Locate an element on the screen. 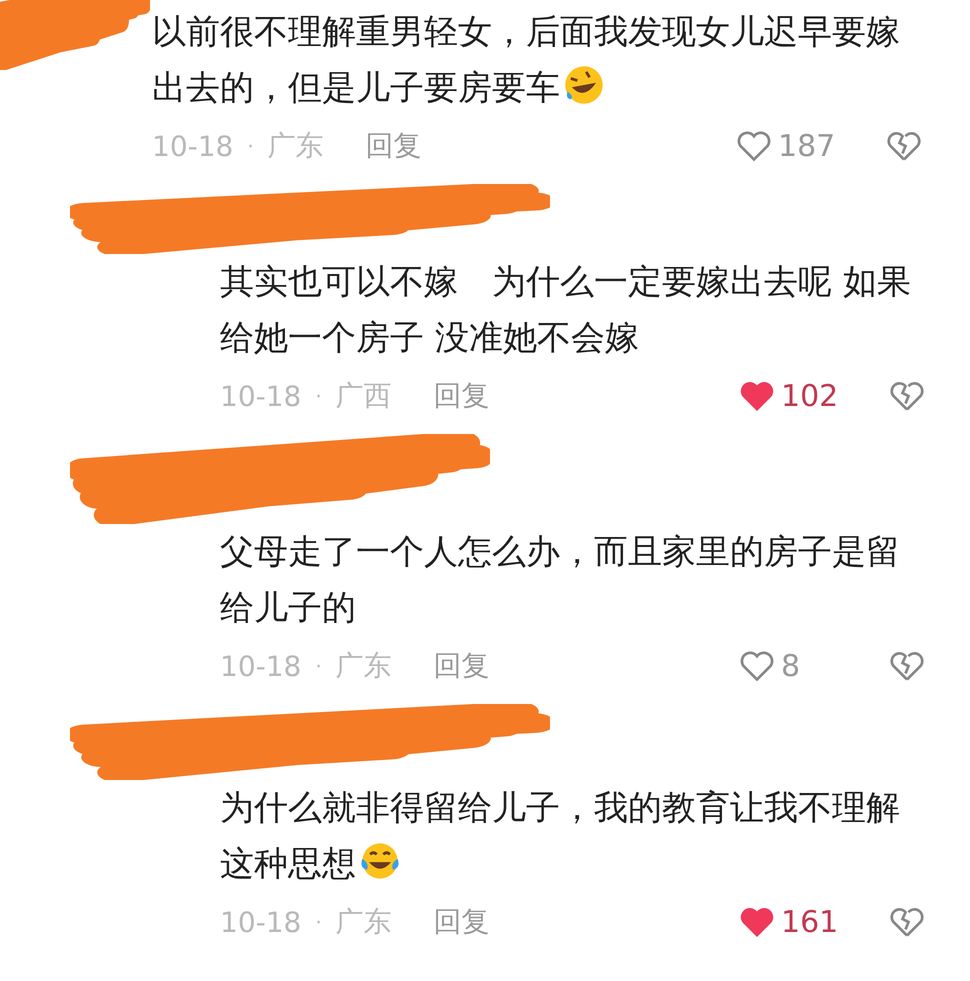 The width and height of the screenshot is (970, 981). like-count: 187 is located at coordinates (807, 146).